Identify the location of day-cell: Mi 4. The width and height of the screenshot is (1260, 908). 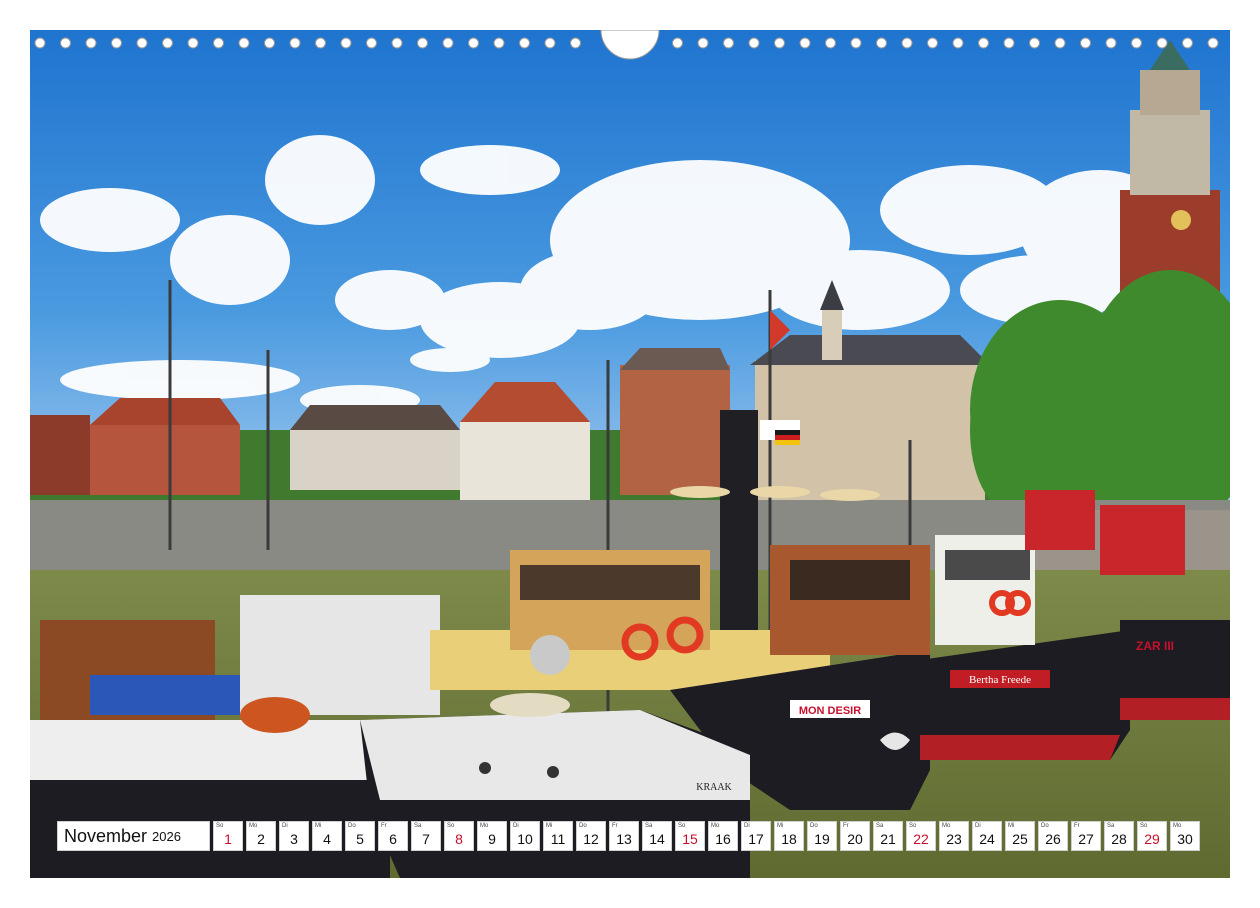
(327, 836).